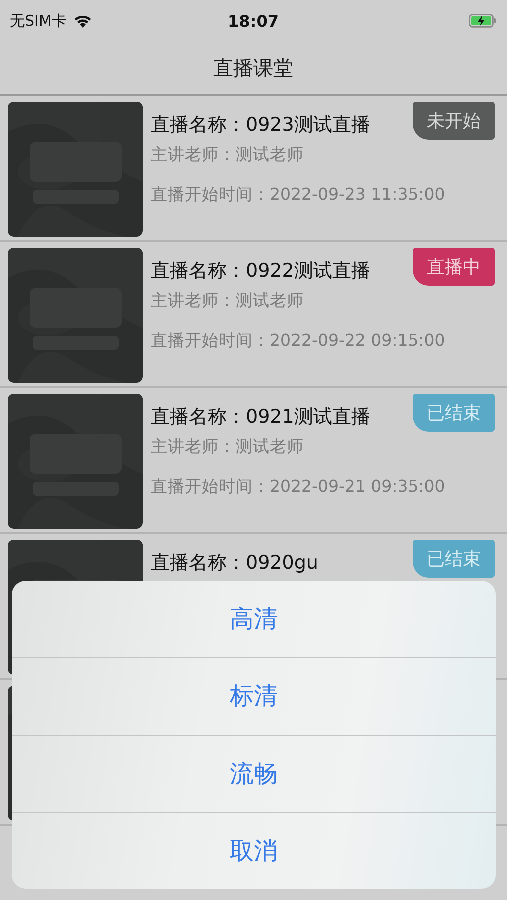 This screenshot has height=900, width=507. What do you see at coordinates (82, 21) in the screenshot?
I see `wifi-icon` at bounding box center [82, 21].